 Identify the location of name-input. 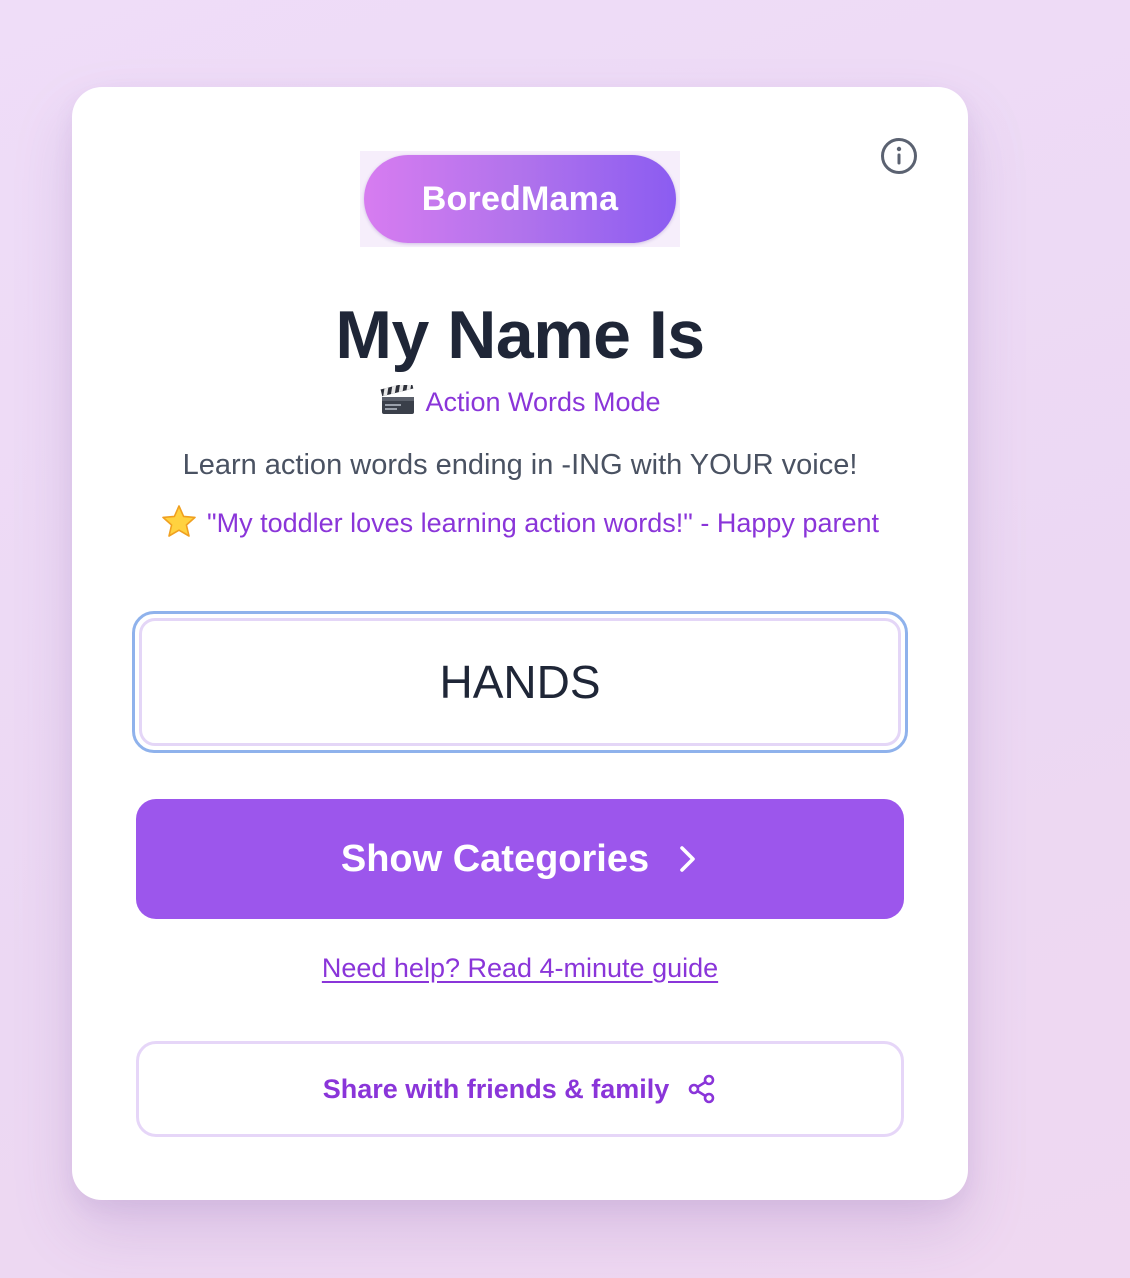
(520, 682).